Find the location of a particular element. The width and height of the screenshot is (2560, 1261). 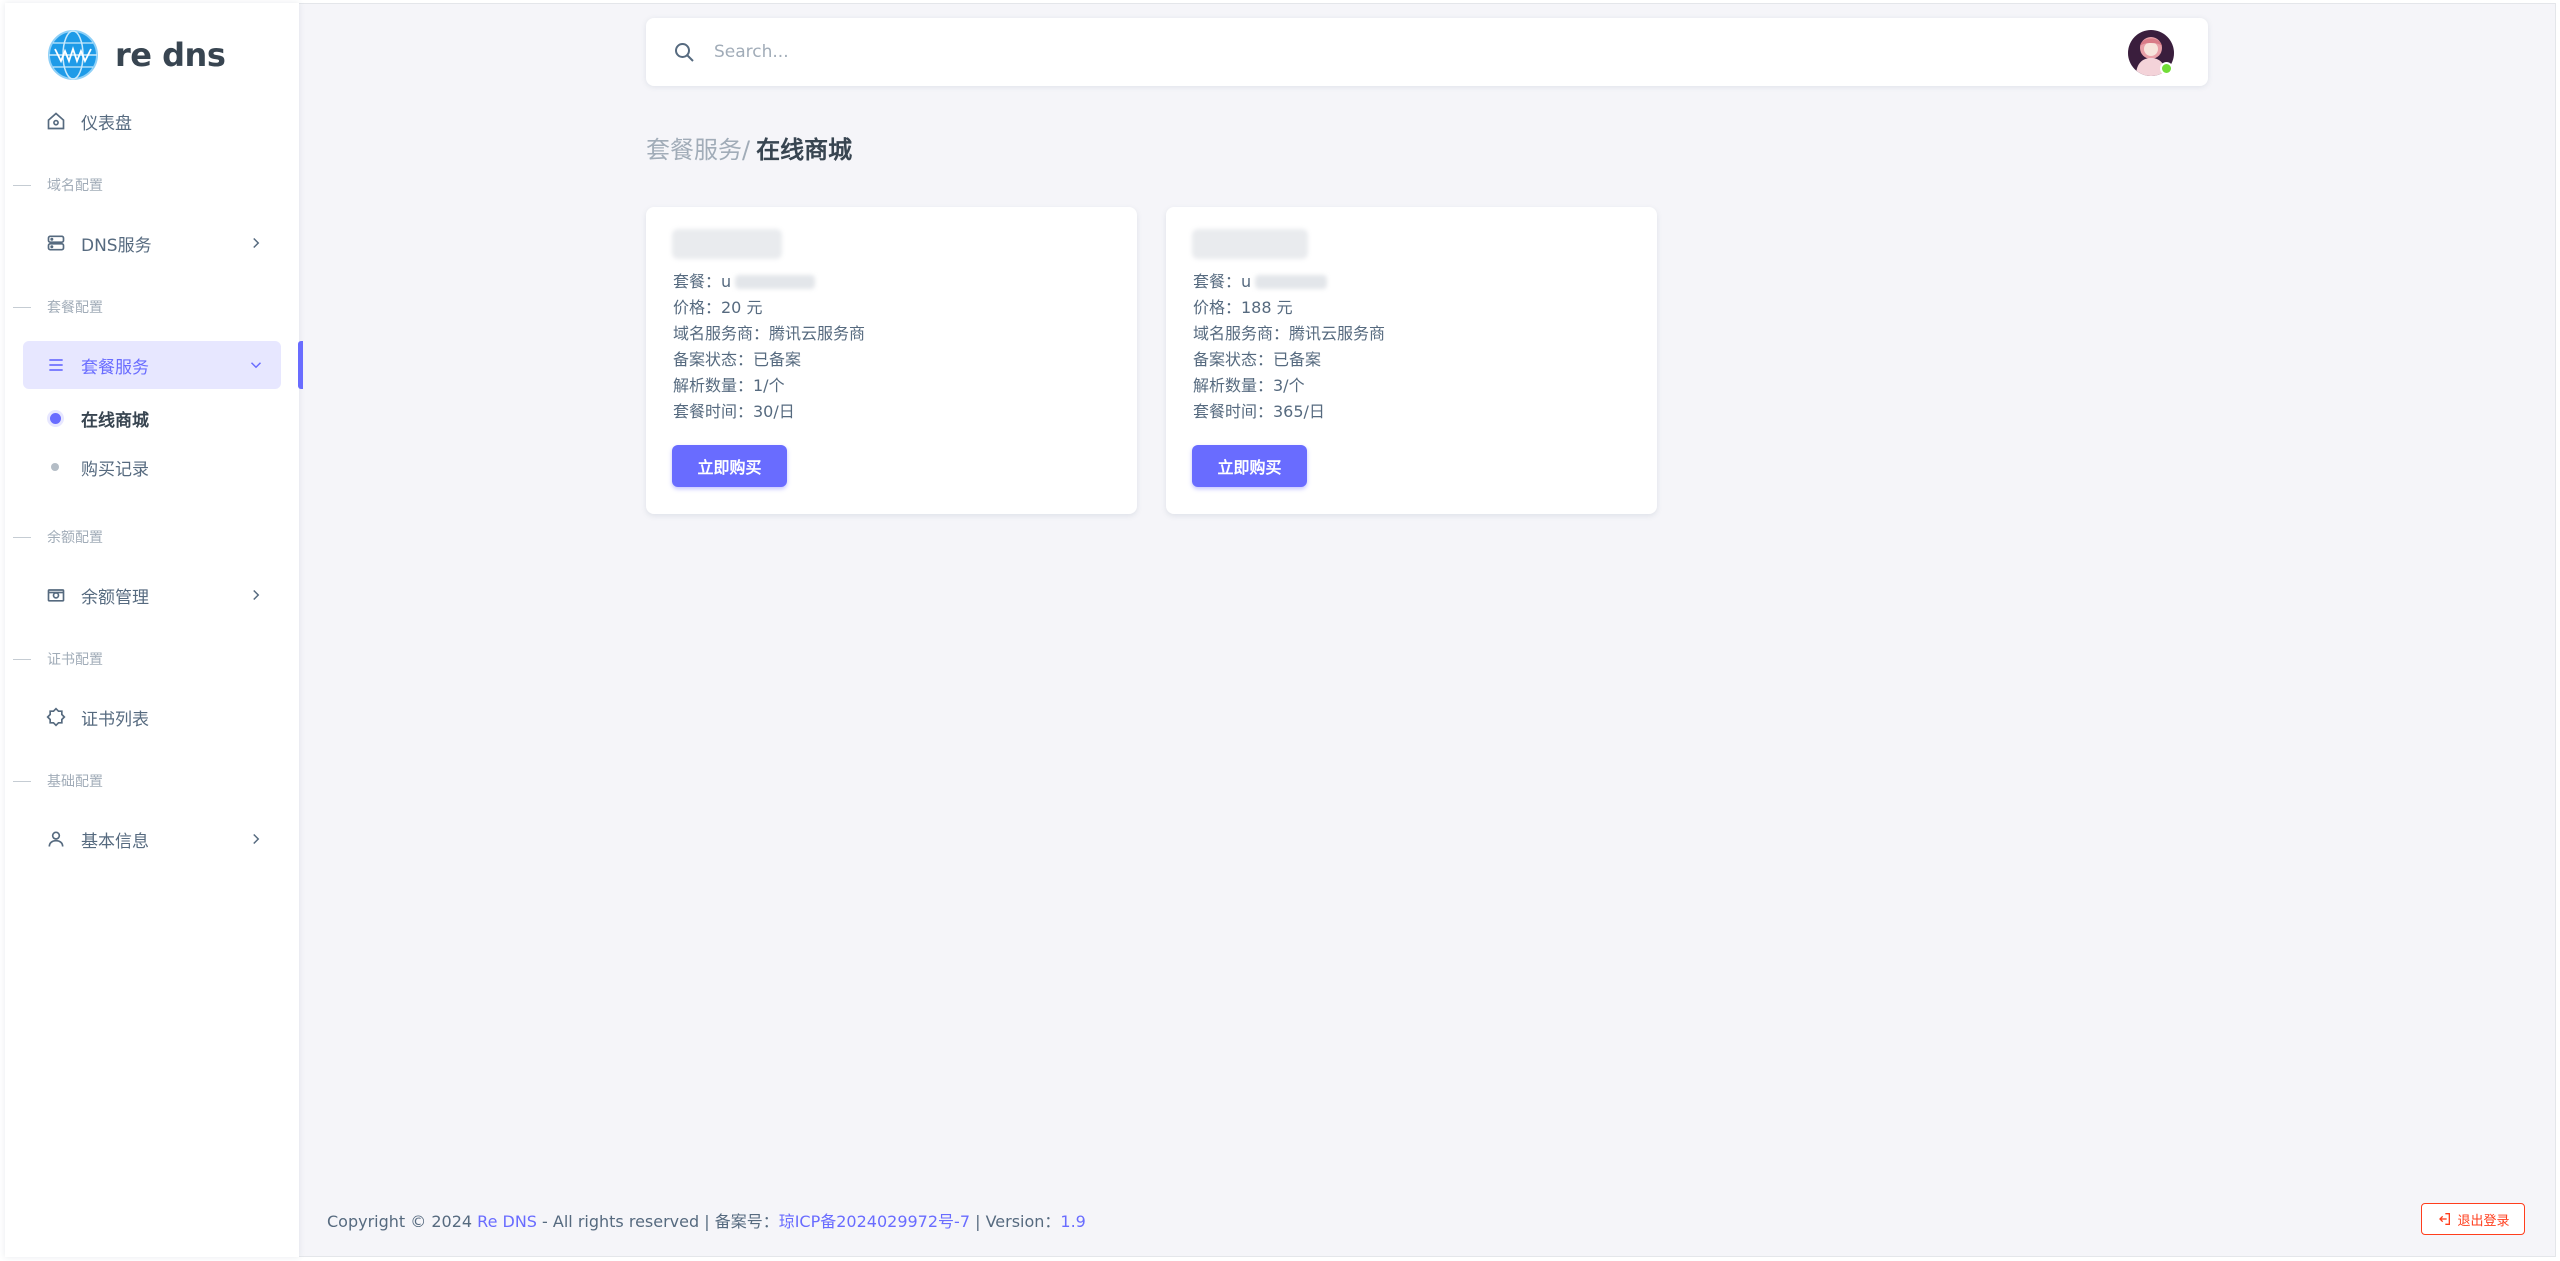

sidebar-item-label: 套餐服务 is located at coordinates (115, 367).